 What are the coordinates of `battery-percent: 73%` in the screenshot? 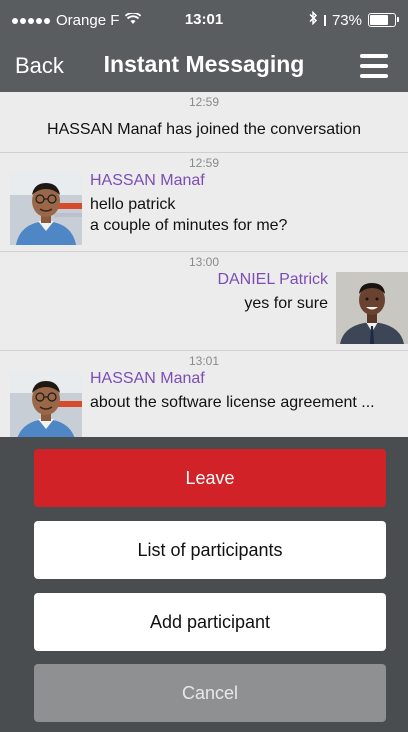 It's located at (346, 20).